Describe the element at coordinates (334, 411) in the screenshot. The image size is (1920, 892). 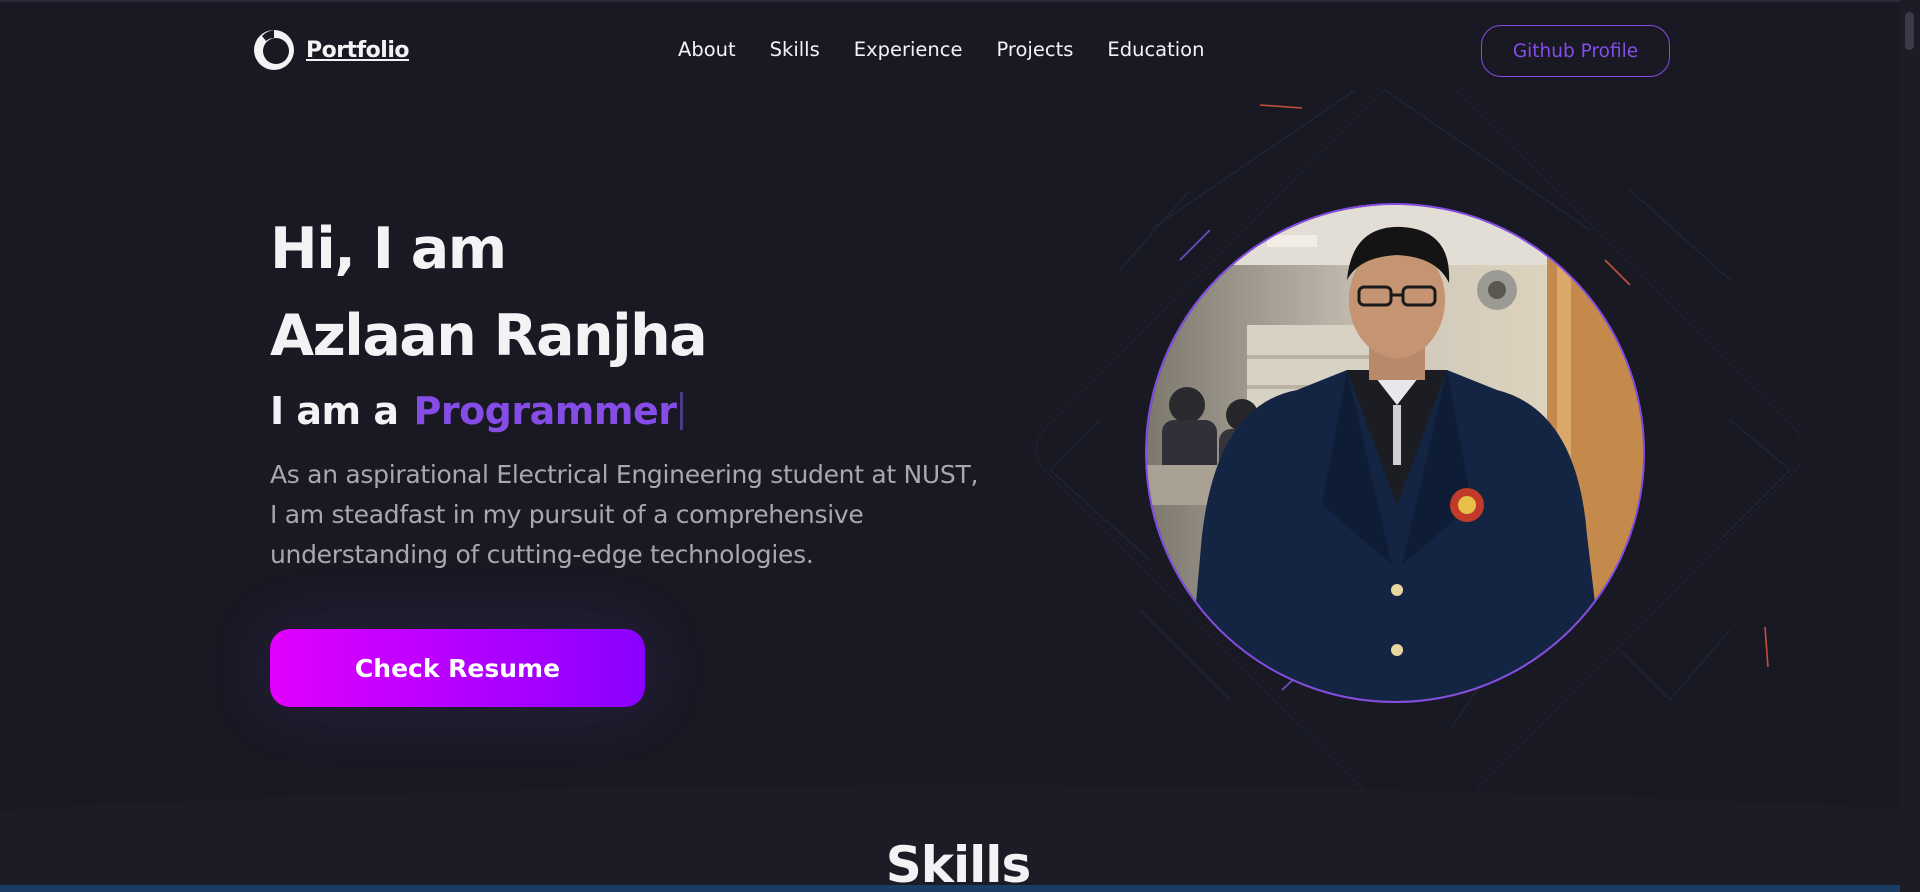
I see `role-prefix: I am a` at that location.